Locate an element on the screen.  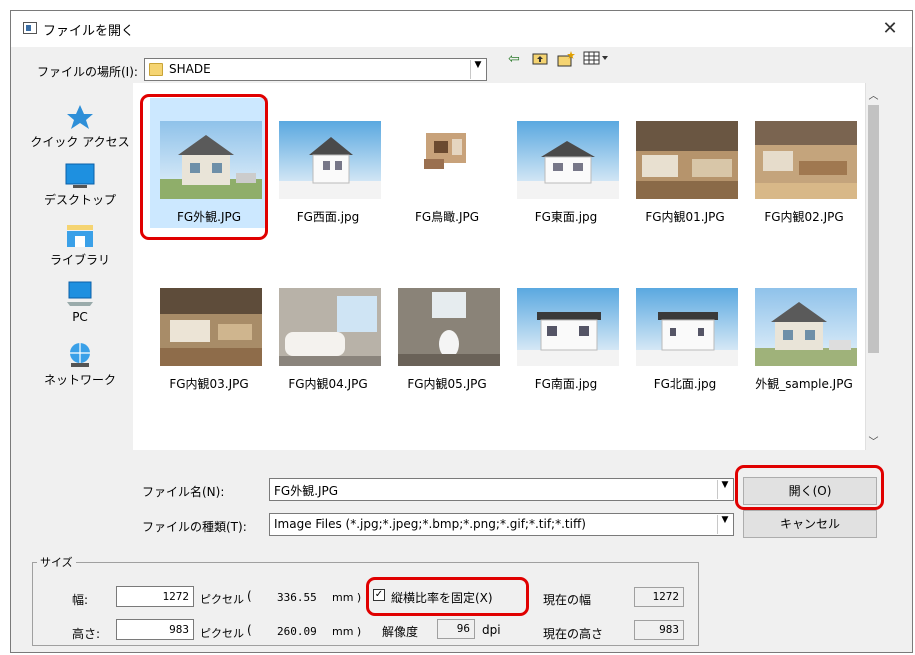
height-mm-value: 260.09 is located at coordinates (297, 631).